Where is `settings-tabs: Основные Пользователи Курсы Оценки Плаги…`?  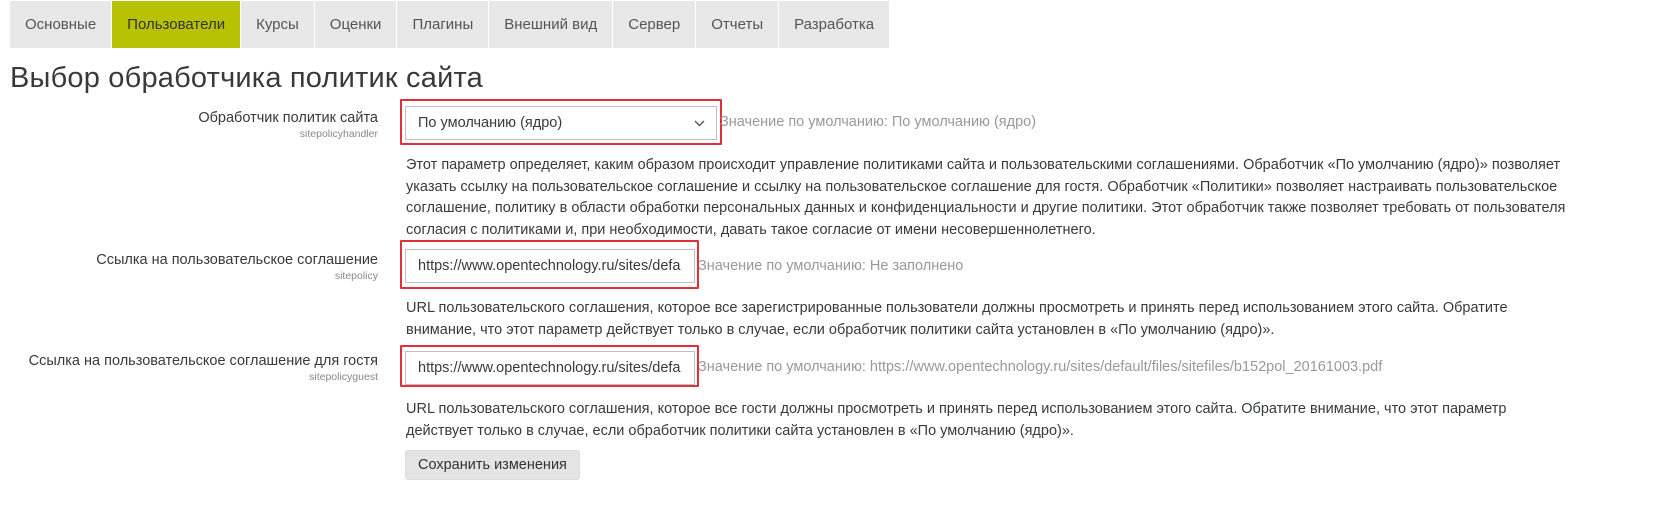
settings-tabs: Основные Пользователи Курсы Оценки Плаги… is located at coordinates (450, 24).